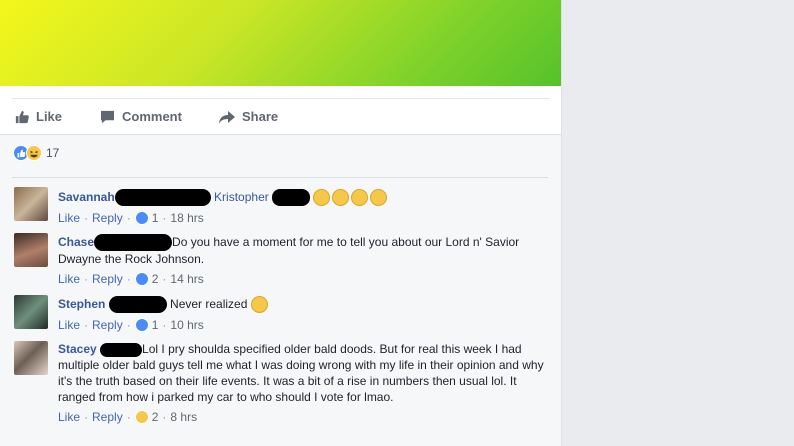 The image size is (794, 446). What do you see at coordinates (152, 116) in the screenshot?
I see `comment-label: Comment` at bounding box center [152, 116].